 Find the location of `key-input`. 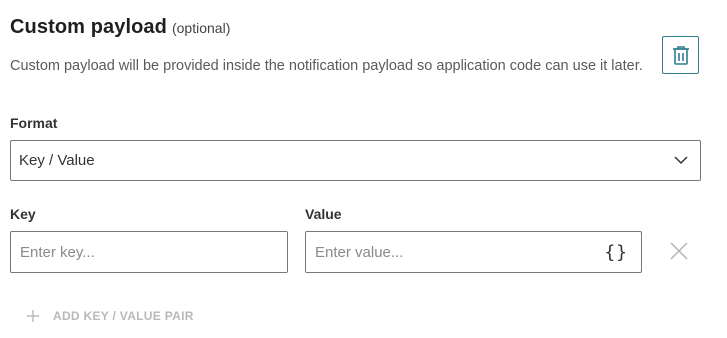

key-input is located at coordinates (149, 252).